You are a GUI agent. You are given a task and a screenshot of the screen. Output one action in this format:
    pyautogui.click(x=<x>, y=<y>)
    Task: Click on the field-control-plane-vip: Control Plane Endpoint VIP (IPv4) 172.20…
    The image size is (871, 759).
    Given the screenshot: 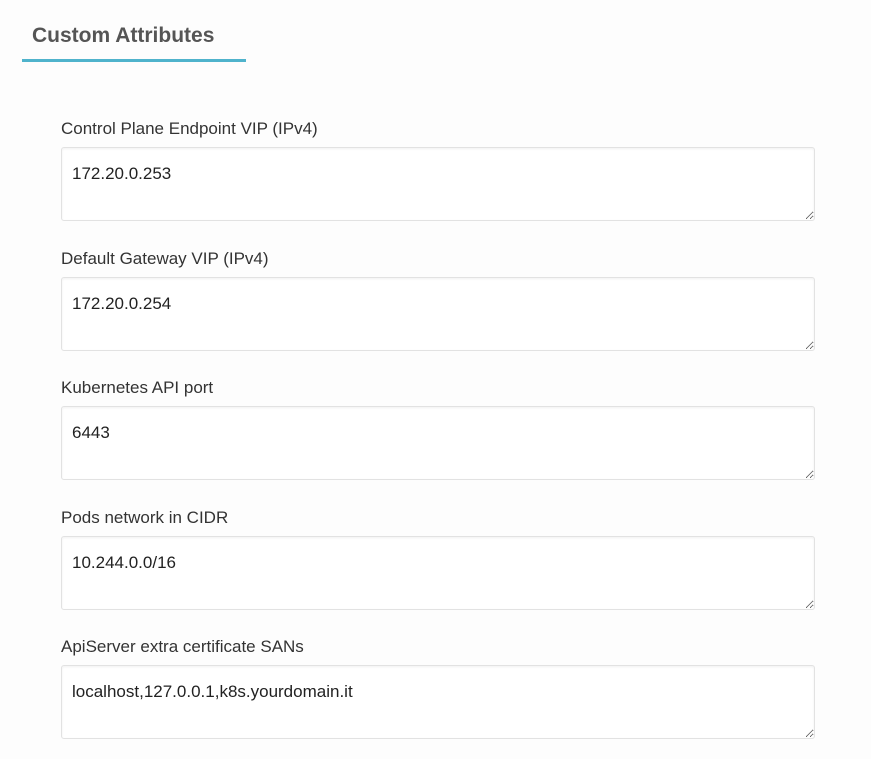 What is the action you would take?
    pyautogui.click(x=438, y=170)
    